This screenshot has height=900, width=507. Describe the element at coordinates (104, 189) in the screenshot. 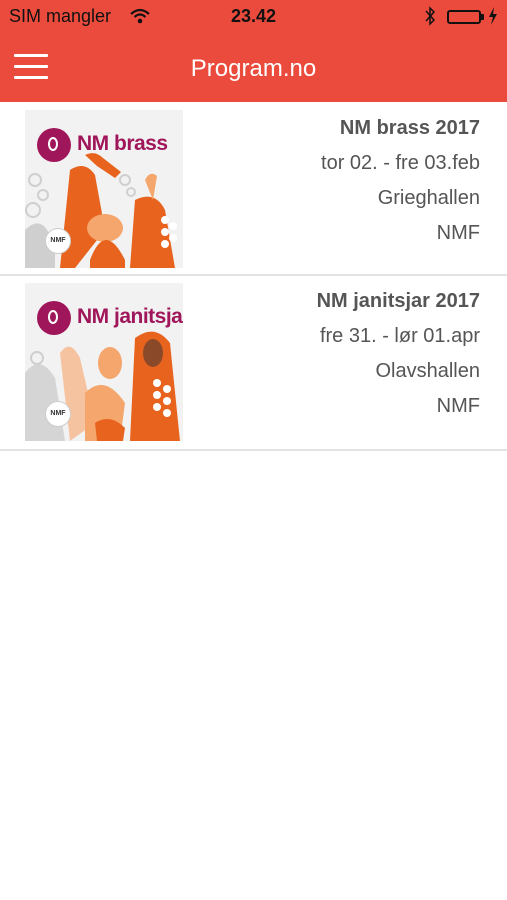

I see `event-thumbnail: NM brass NMF` at that location.